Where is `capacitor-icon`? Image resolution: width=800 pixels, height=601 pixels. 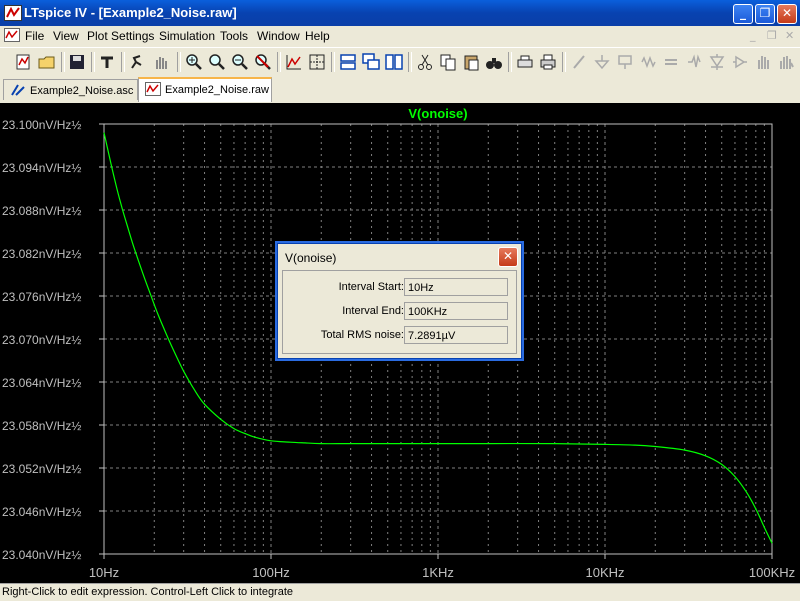
capacitor-icon is located at coordinates (671, 62).